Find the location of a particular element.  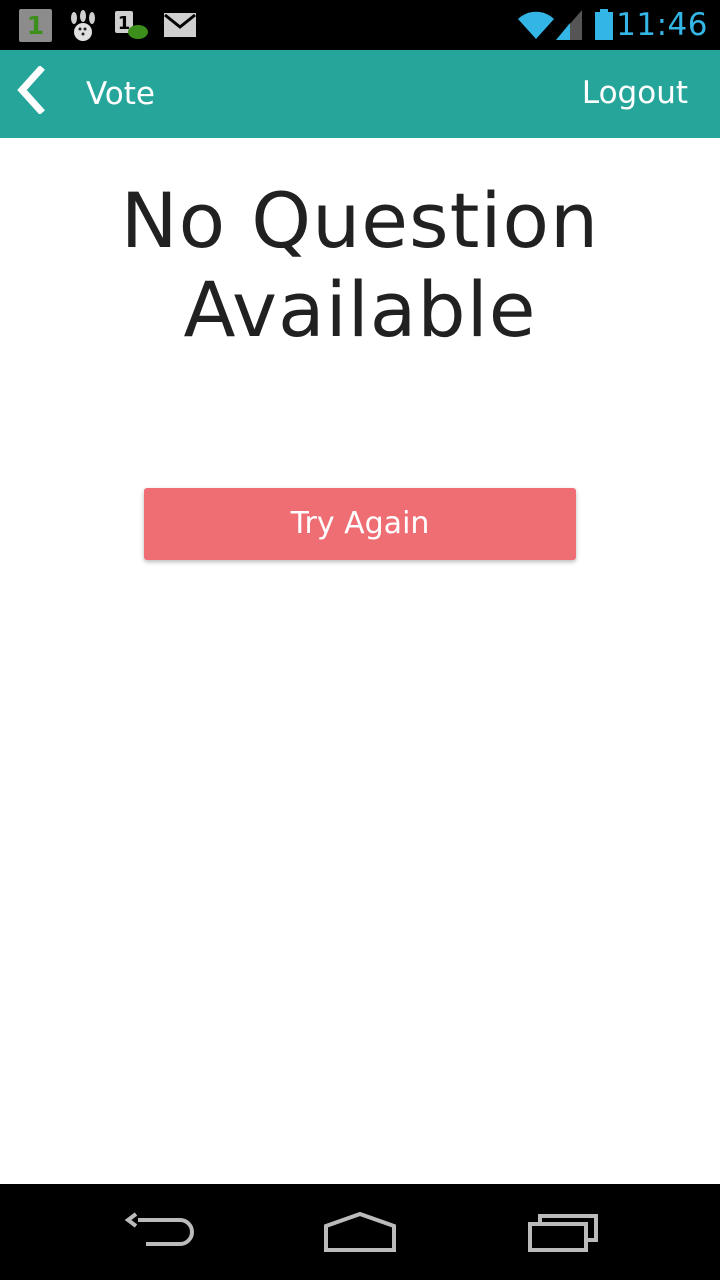

back-button is located at coordinates (34, 90).